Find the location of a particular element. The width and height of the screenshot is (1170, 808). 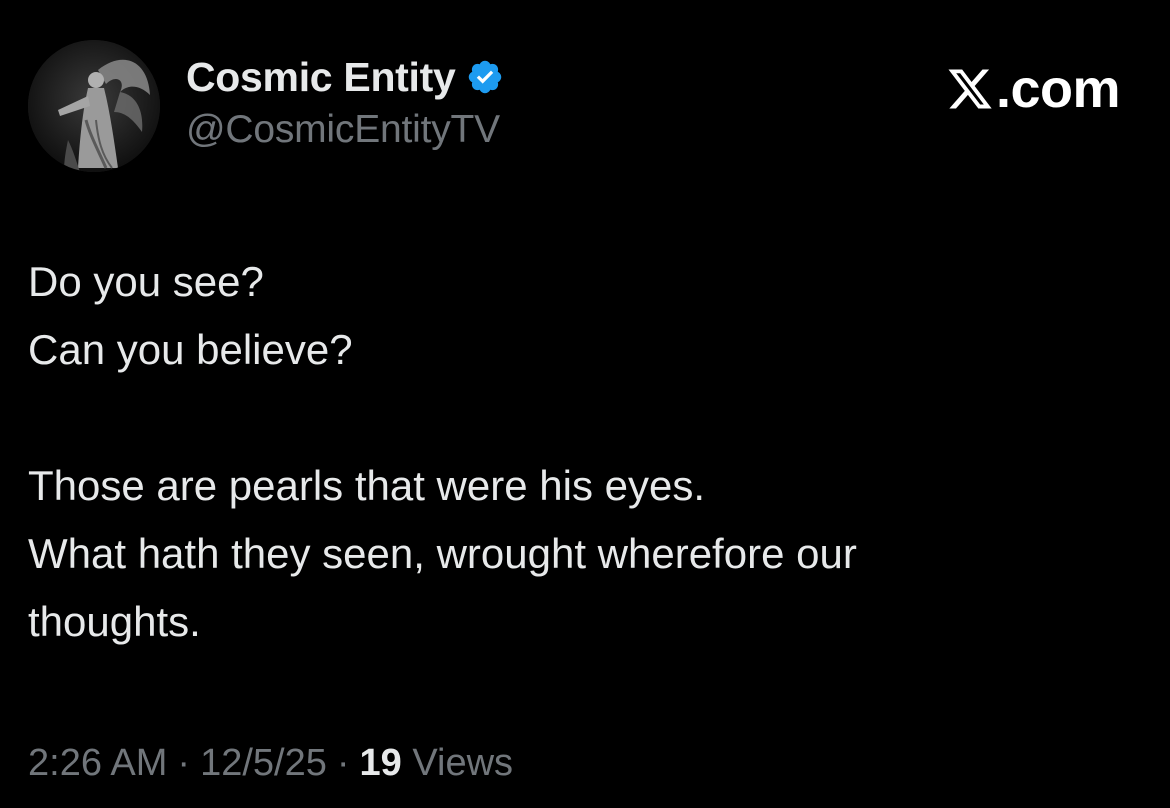

views-count: 19 is located at coordinates (380, 763).